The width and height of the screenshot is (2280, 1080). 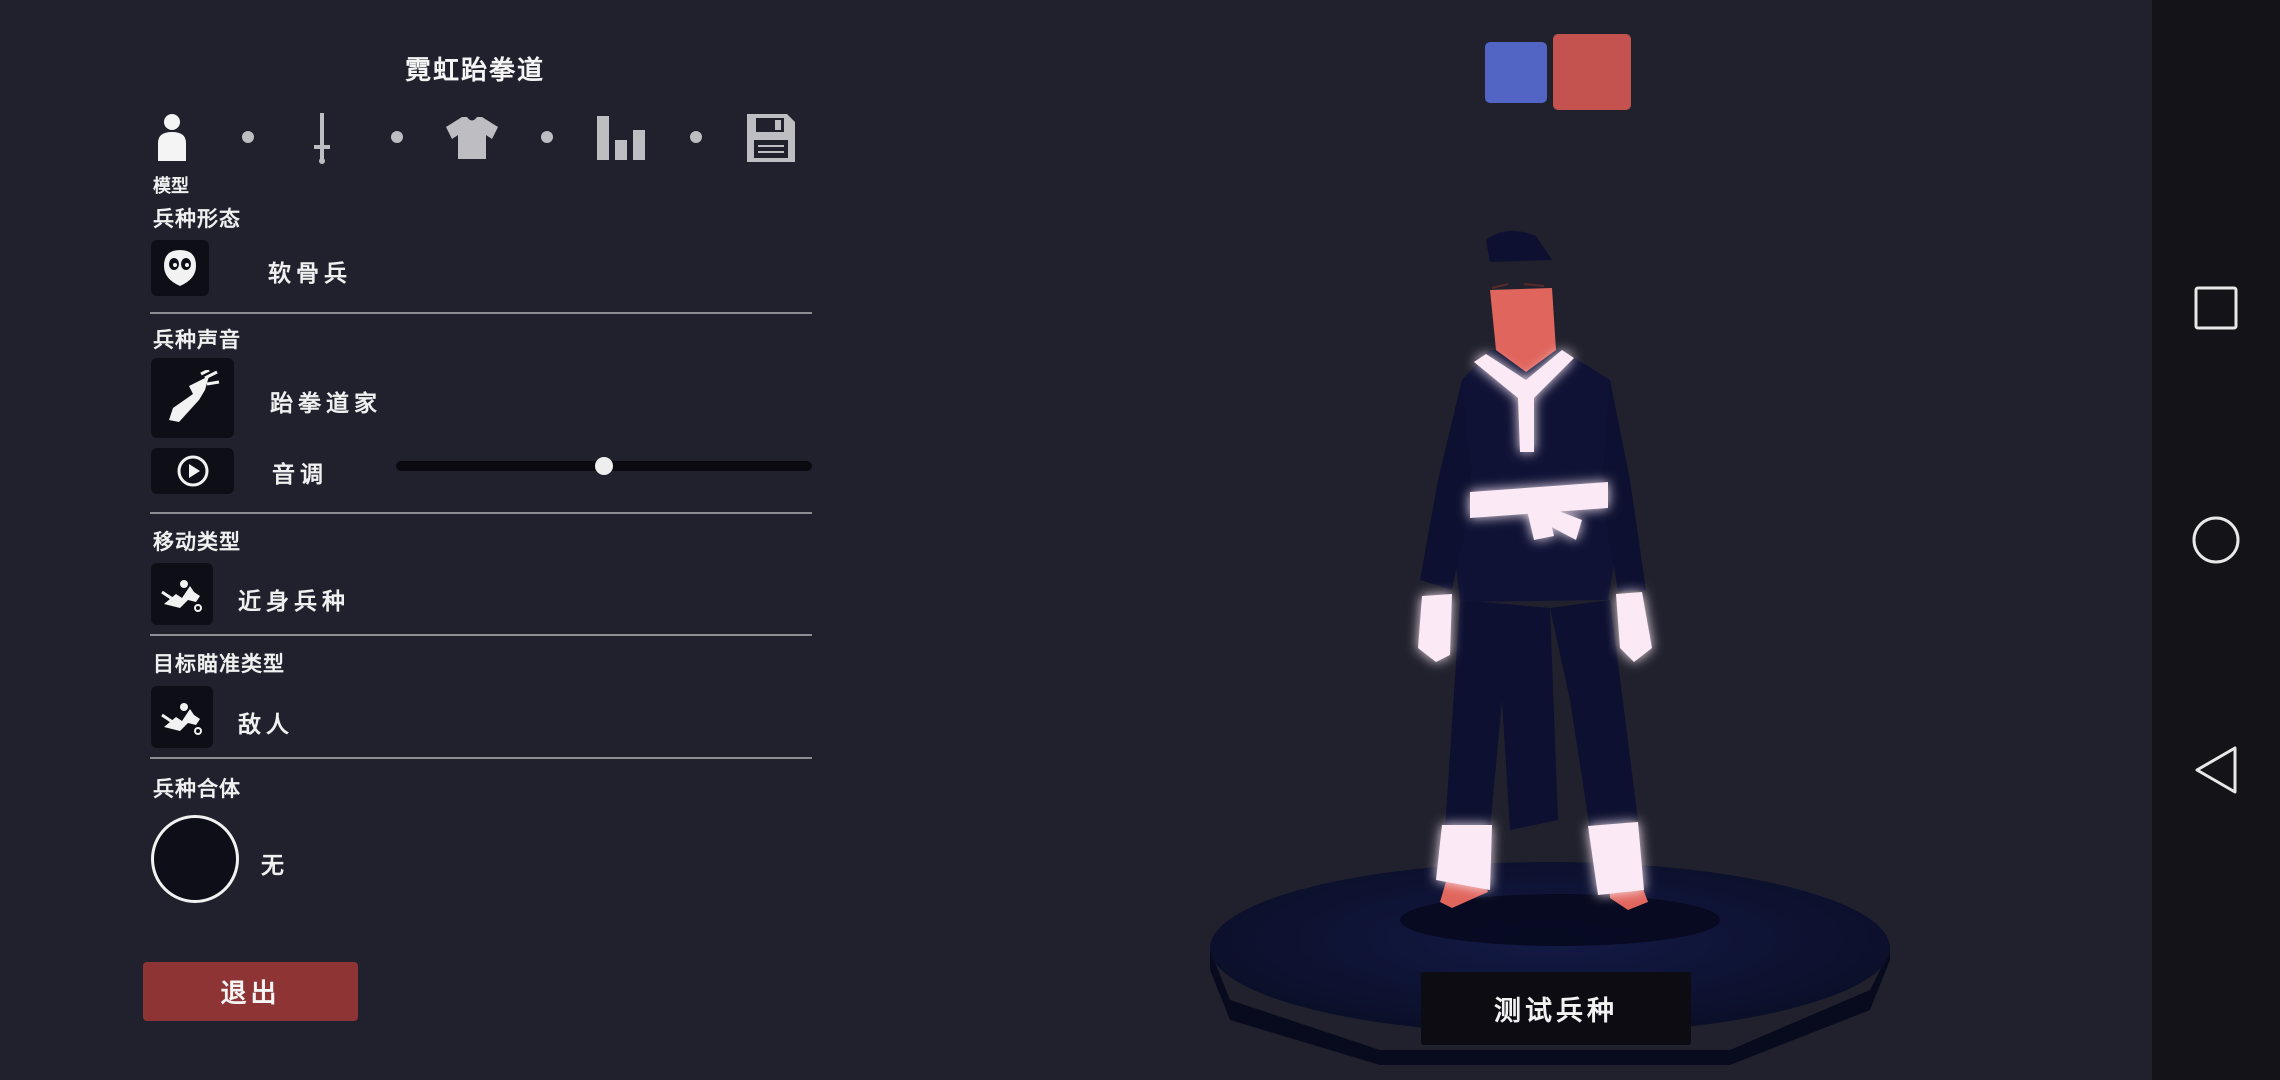 I want to click on recent-apps-button, so click(x=2216, y=308).